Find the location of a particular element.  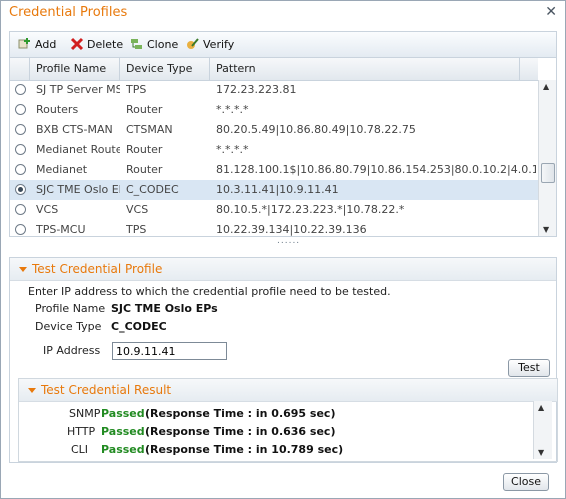

dialog-title: Credential Profiles is located at coordinates (68, 12).